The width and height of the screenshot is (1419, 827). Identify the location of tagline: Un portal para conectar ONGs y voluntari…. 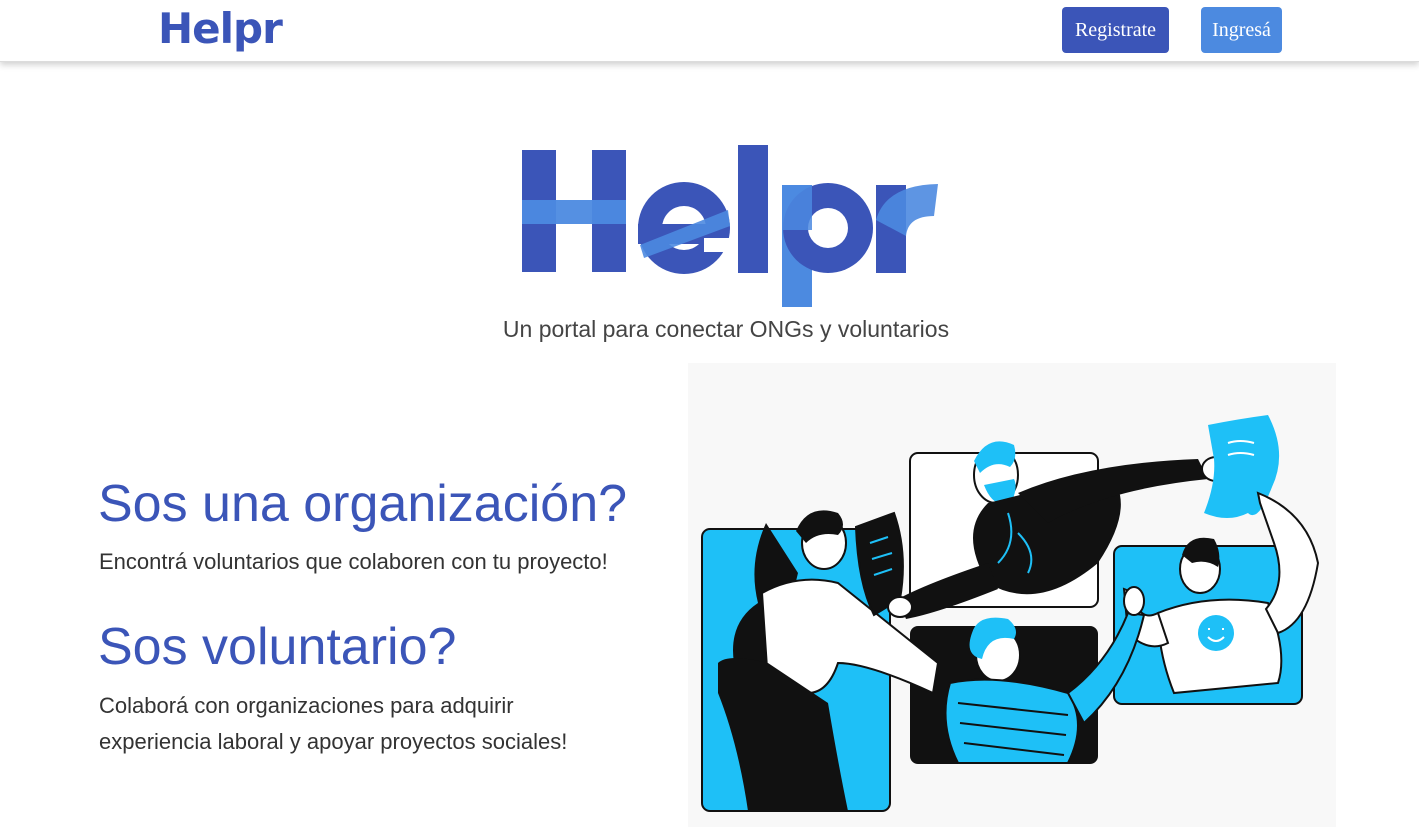
(726, 329).